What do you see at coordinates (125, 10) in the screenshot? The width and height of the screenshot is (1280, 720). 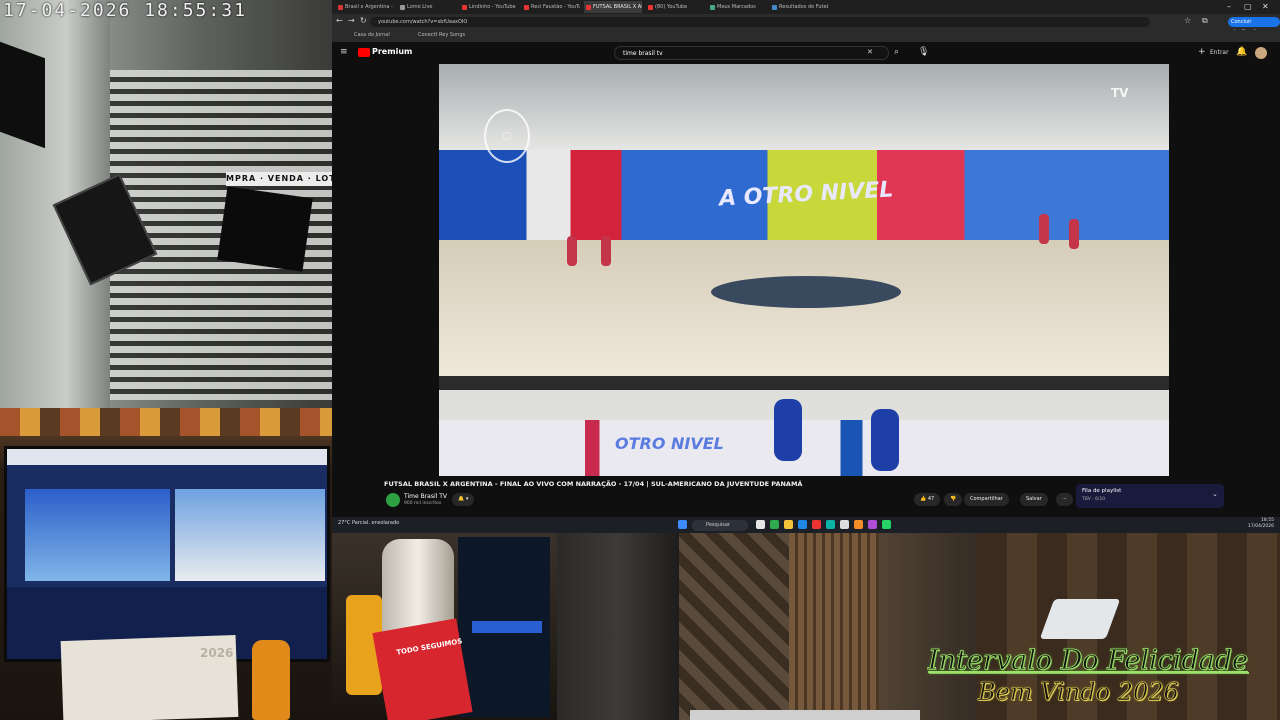 I see `timestamp-overlay: 17-04-2026 18:55:31` at bounding box center [125, 10].